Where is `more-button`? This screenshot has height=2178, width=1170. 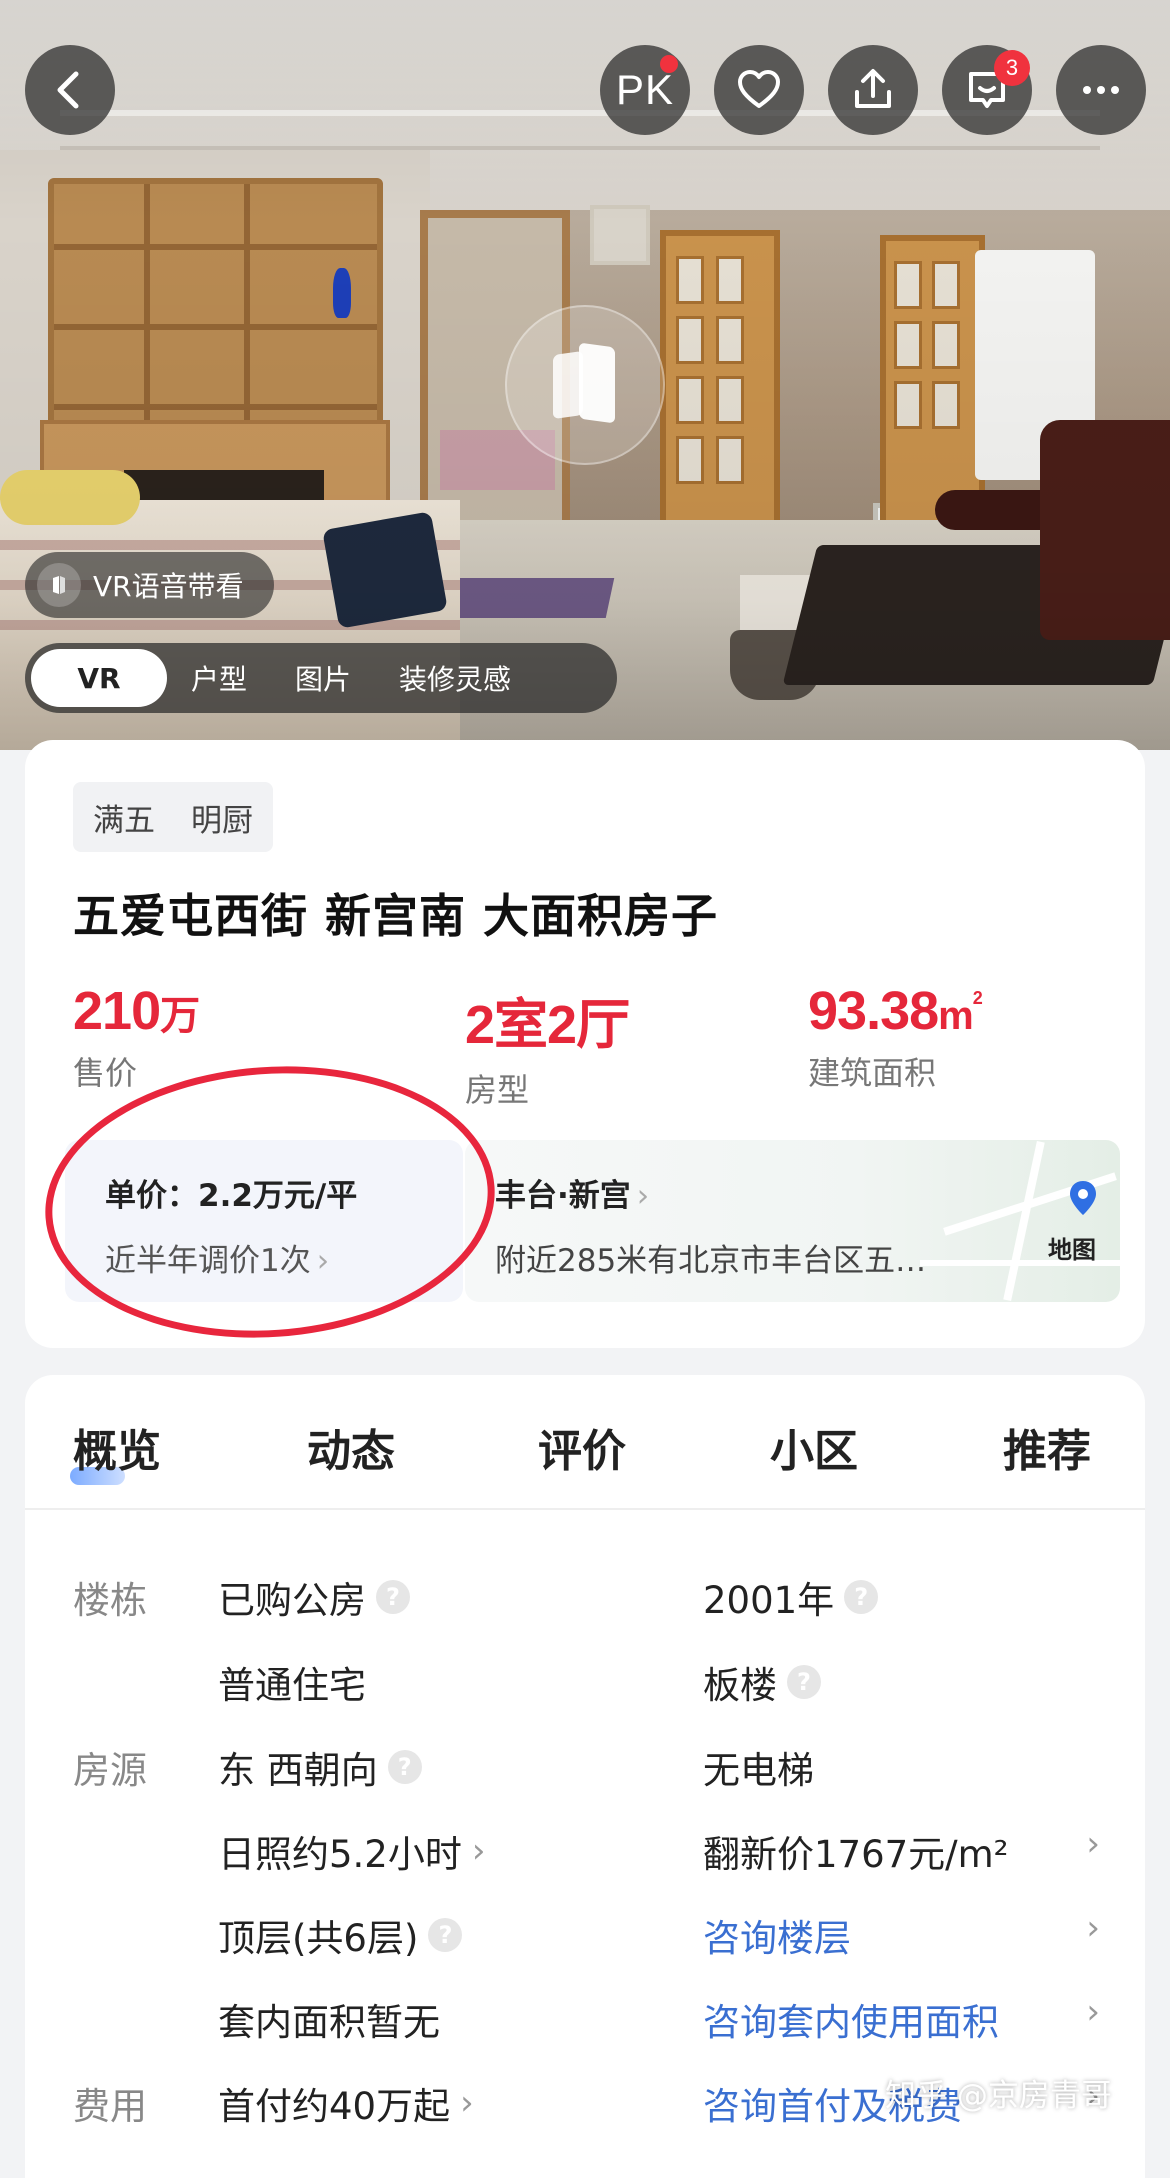 more-button is located at coordinates (1101, 90).